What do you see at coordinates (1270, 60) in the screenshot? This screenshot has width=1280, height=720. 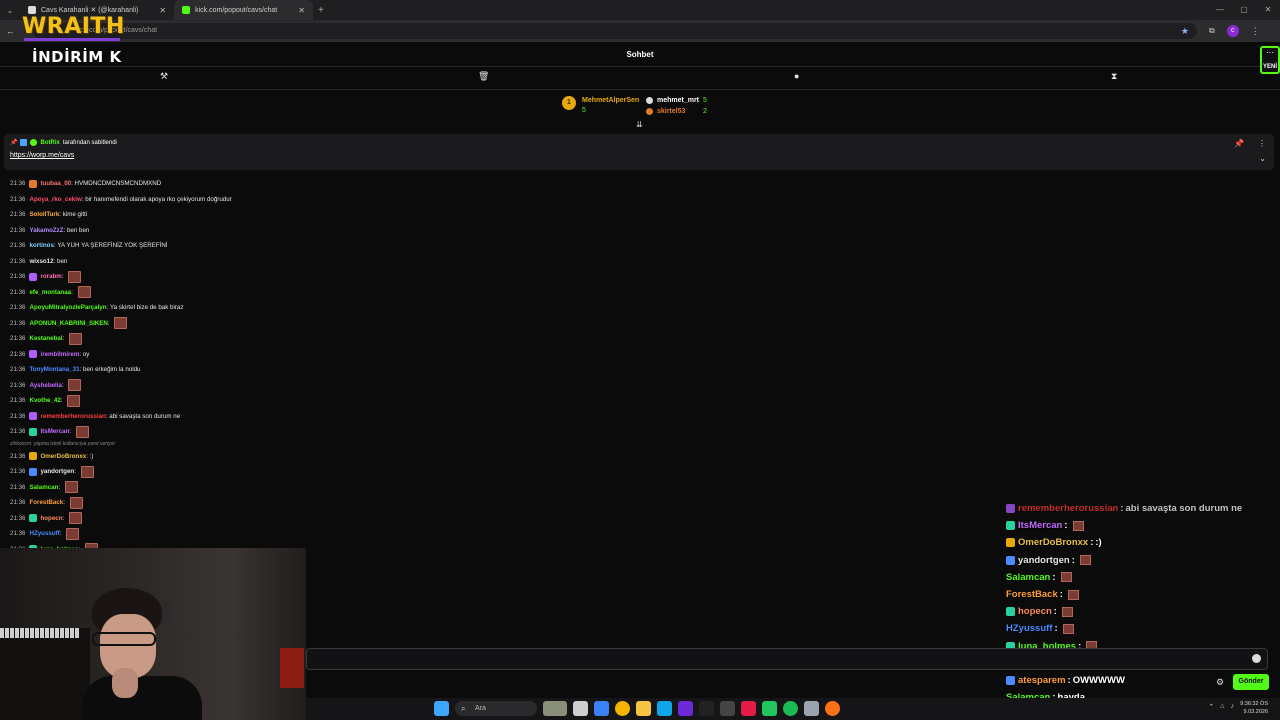 I see `new-feature-button: ⋯ YENİ` at bounding box center [1270, 60].